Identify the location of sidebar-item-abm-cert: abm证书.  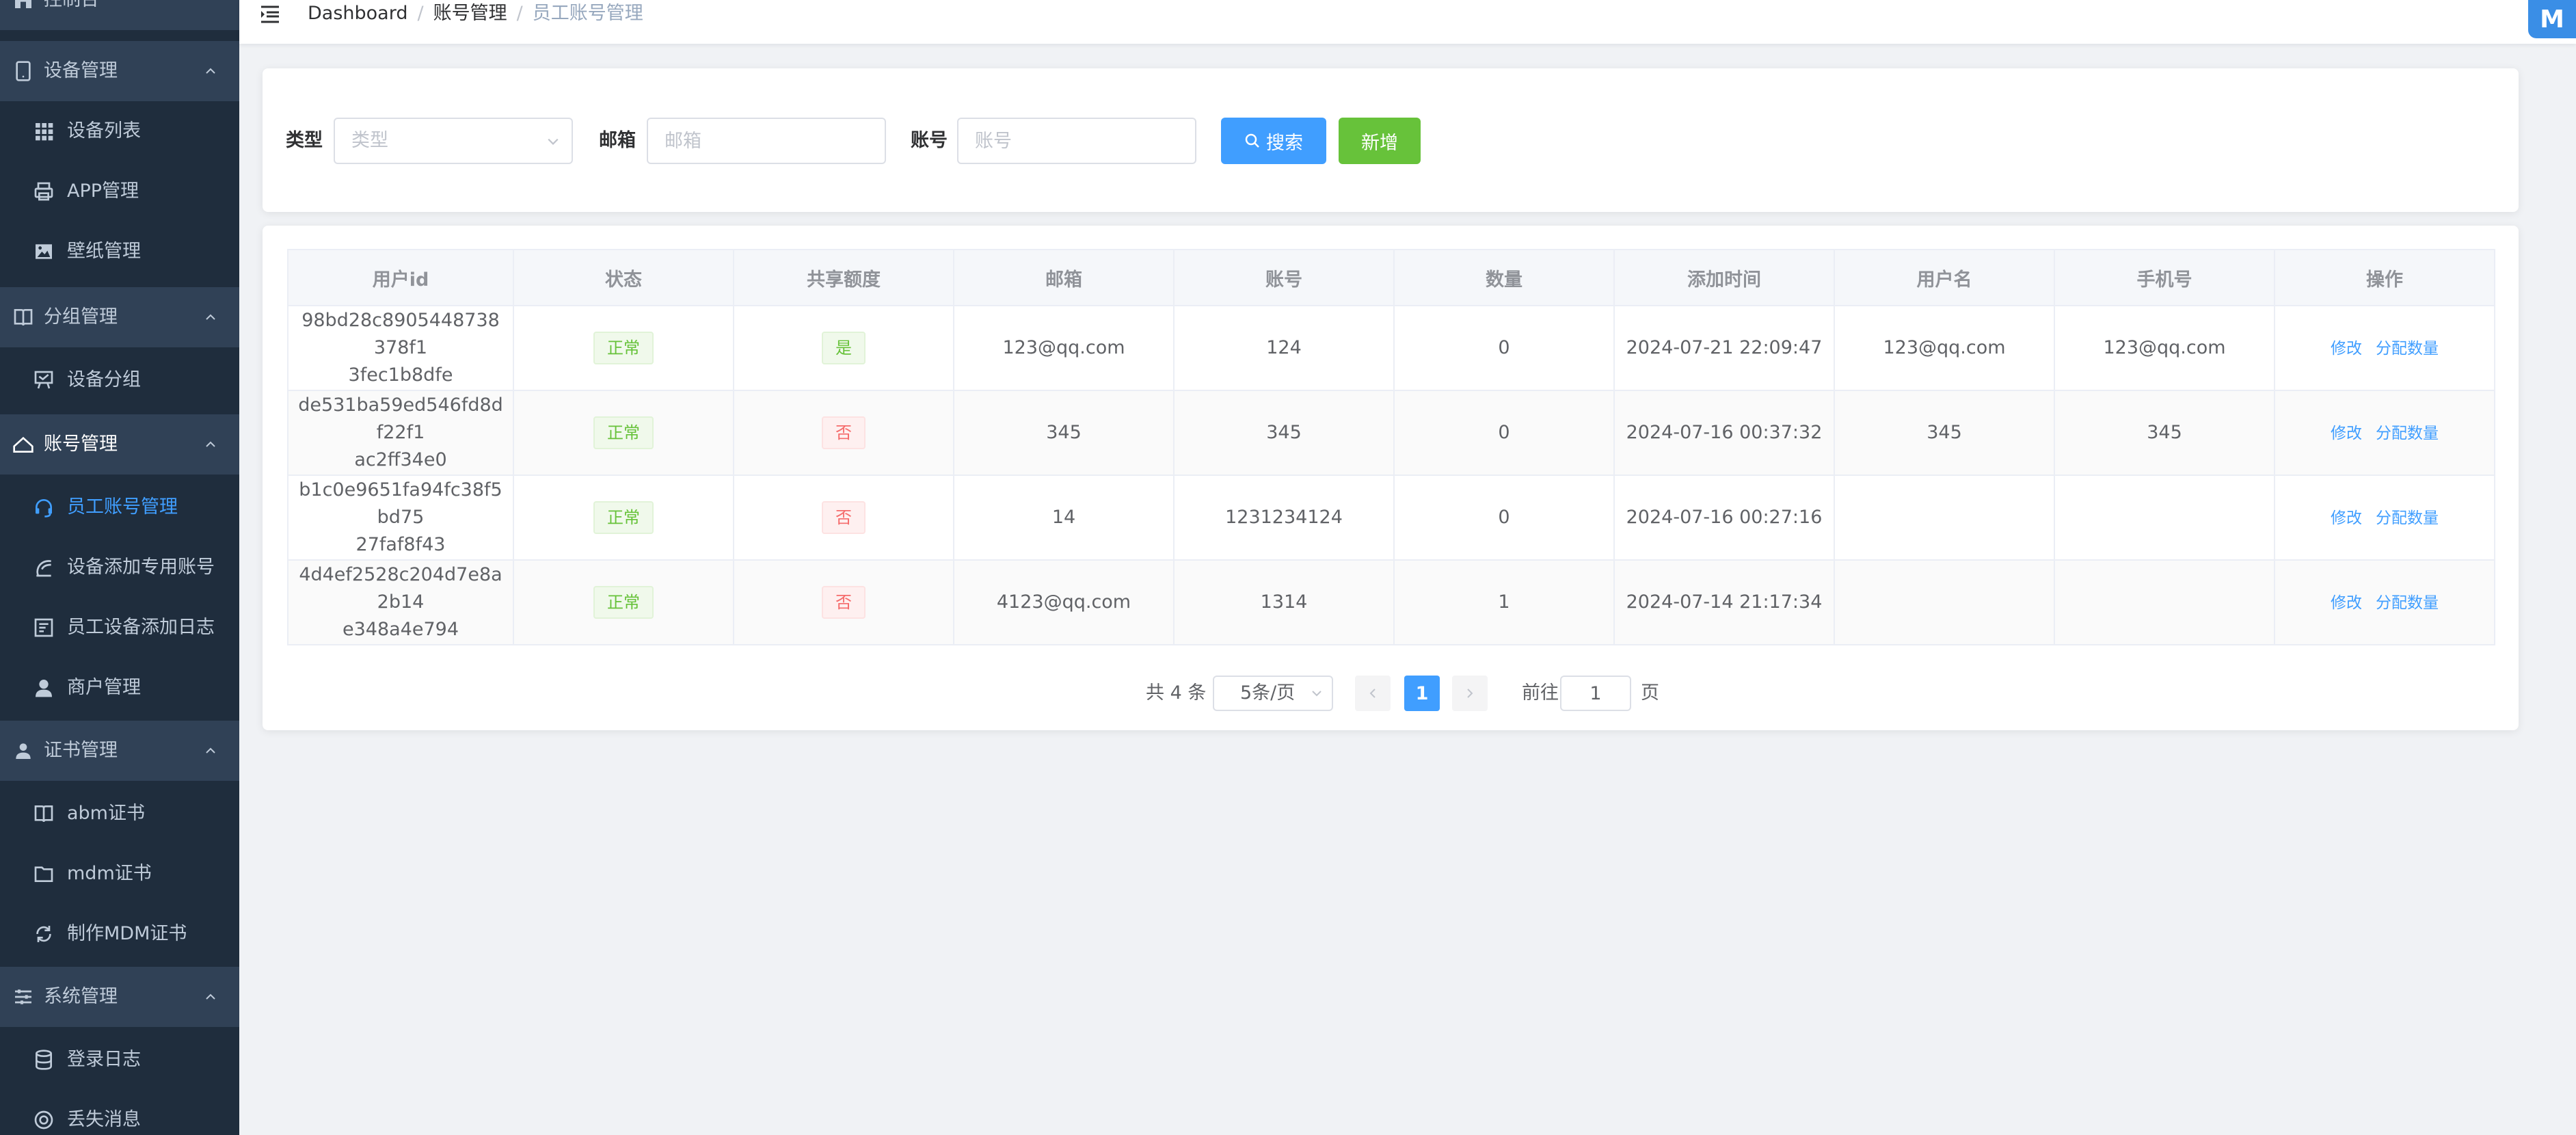
(119, 814).